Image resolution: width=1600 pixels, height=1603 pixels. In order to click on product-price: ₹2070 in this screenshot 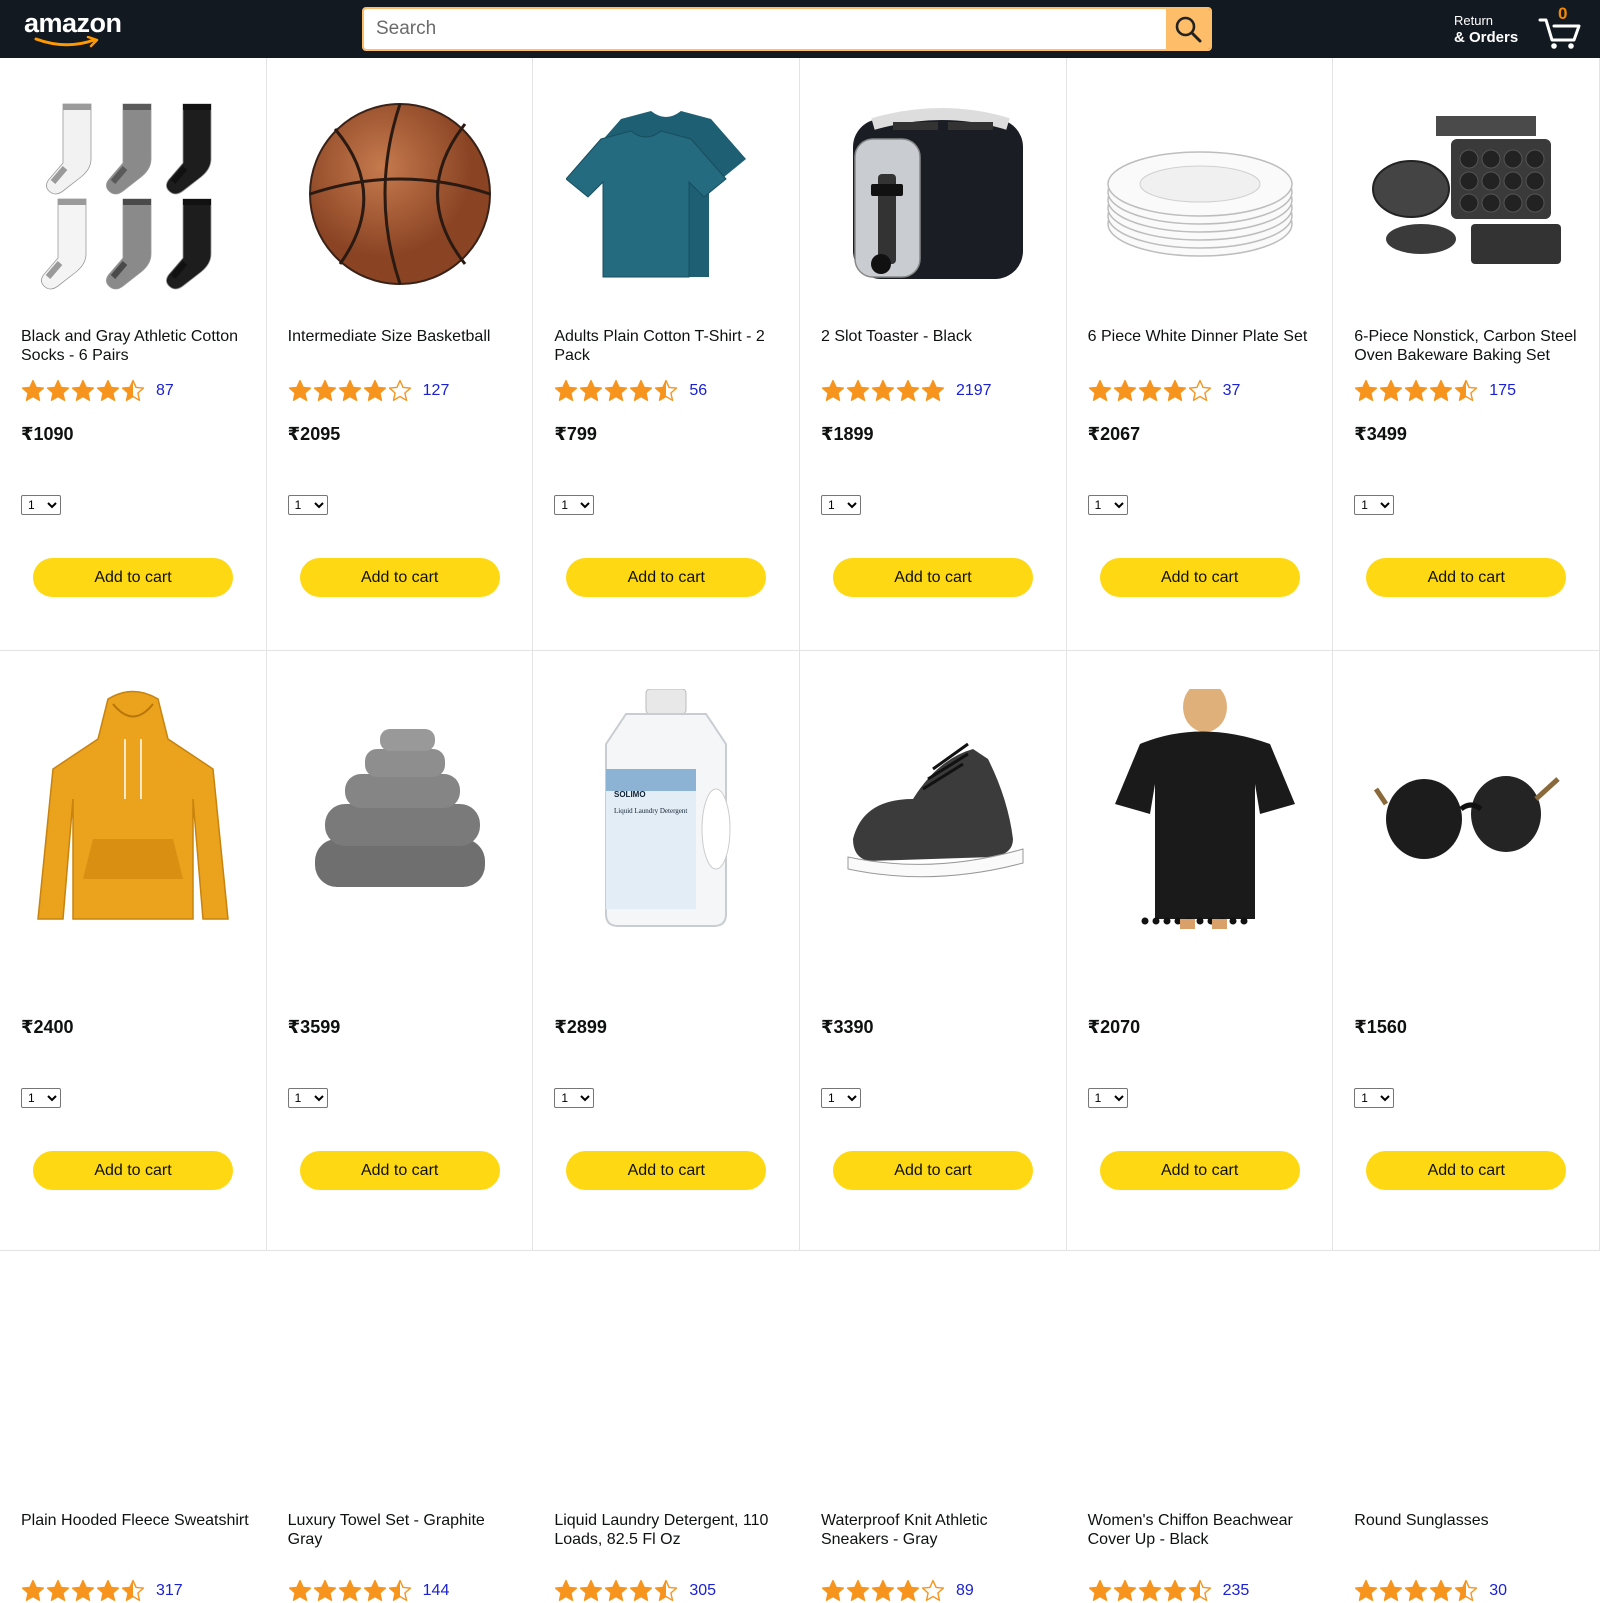, I will do `click(1114, 1027)`.